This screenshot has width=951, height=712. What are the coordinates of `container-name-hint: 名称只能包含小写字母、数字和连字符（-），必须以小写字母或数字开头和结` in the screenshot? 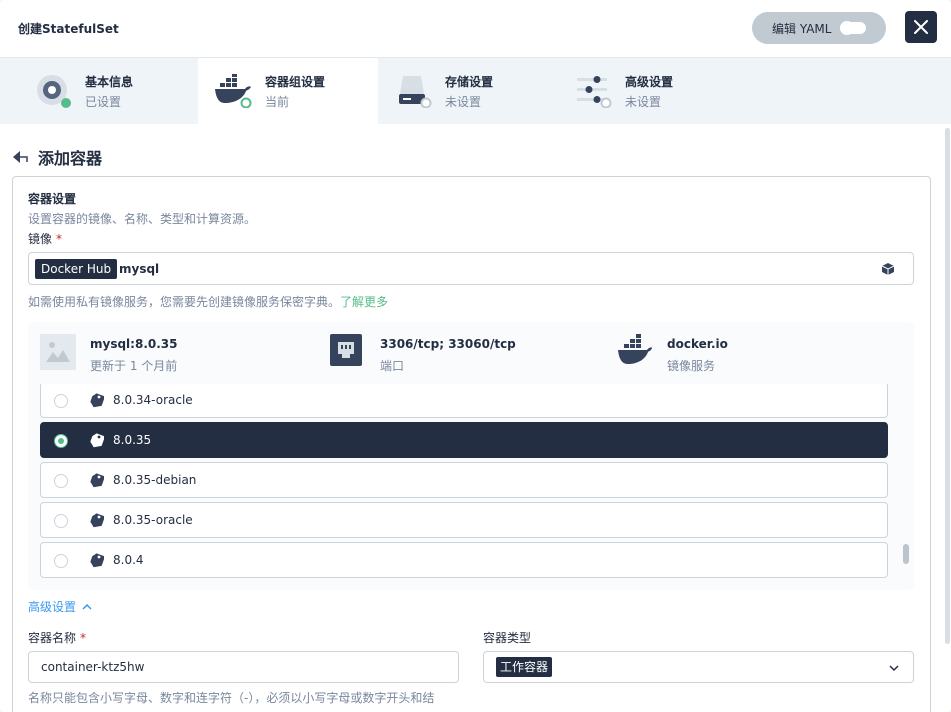 It's located at (231, 698).